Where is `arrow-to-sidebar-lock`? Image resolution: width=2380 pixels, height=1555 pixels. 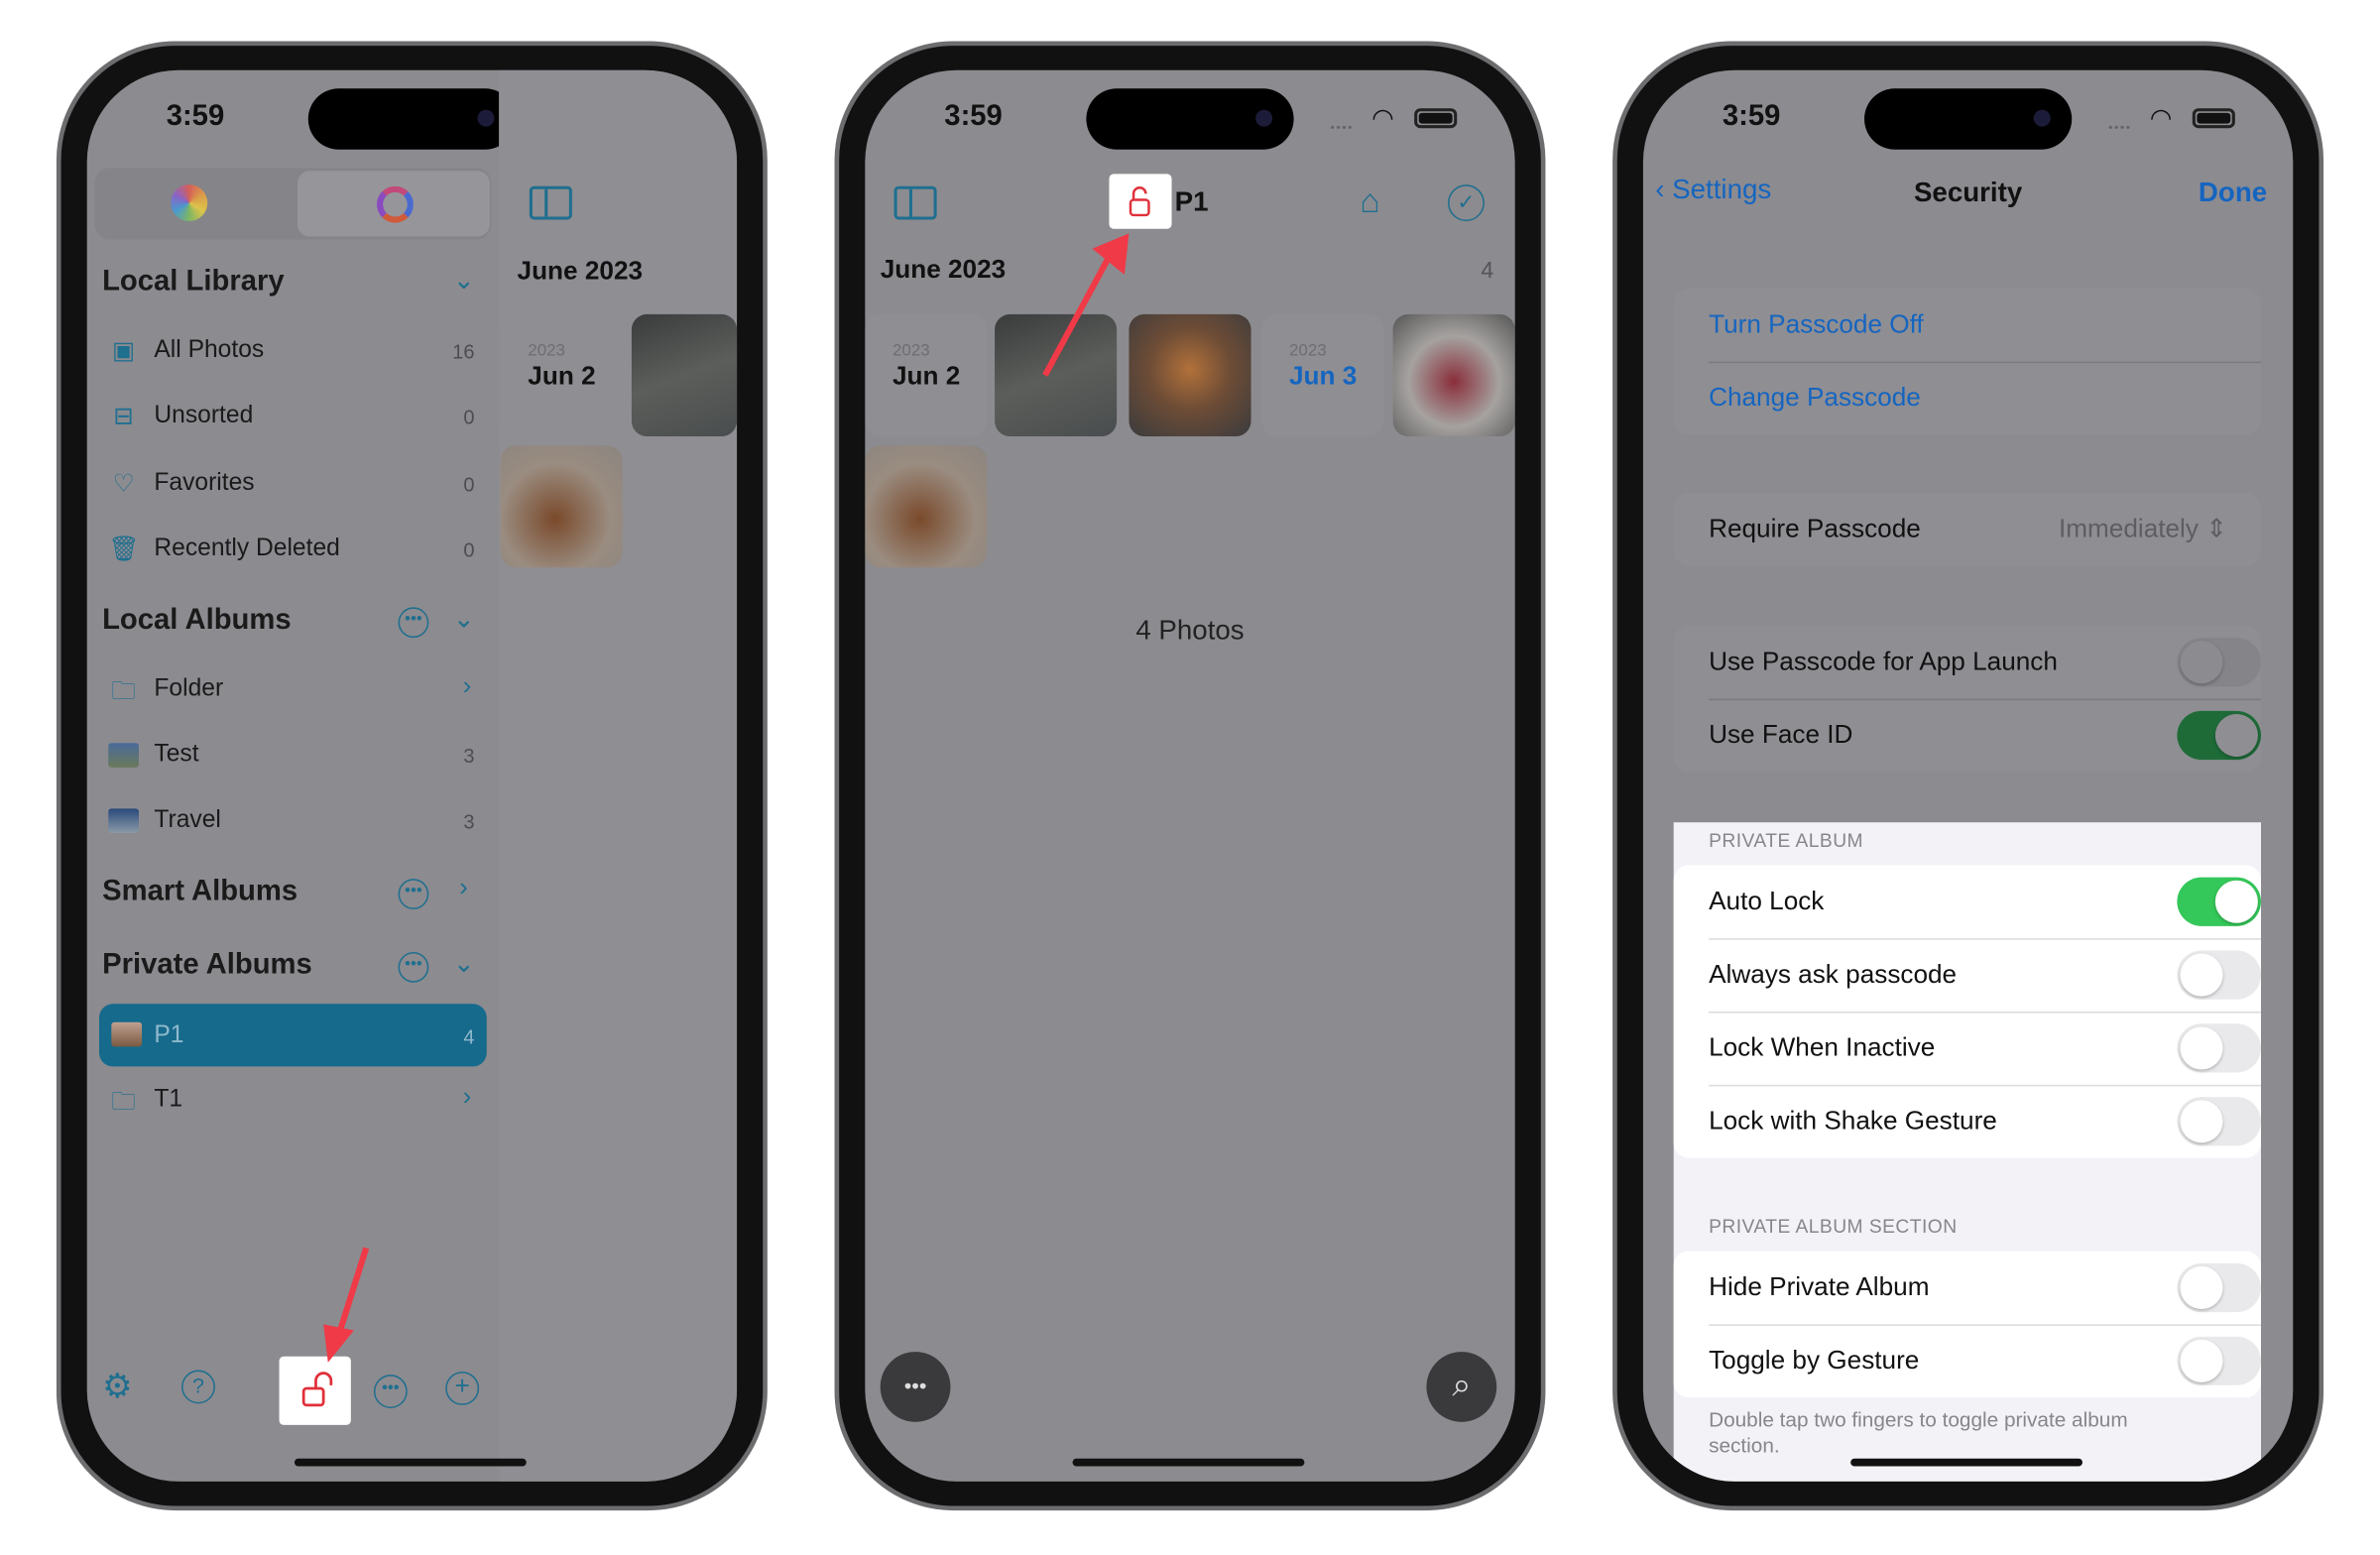
arrow-to-sidebar-lock is located at coordinates (346, 1305).